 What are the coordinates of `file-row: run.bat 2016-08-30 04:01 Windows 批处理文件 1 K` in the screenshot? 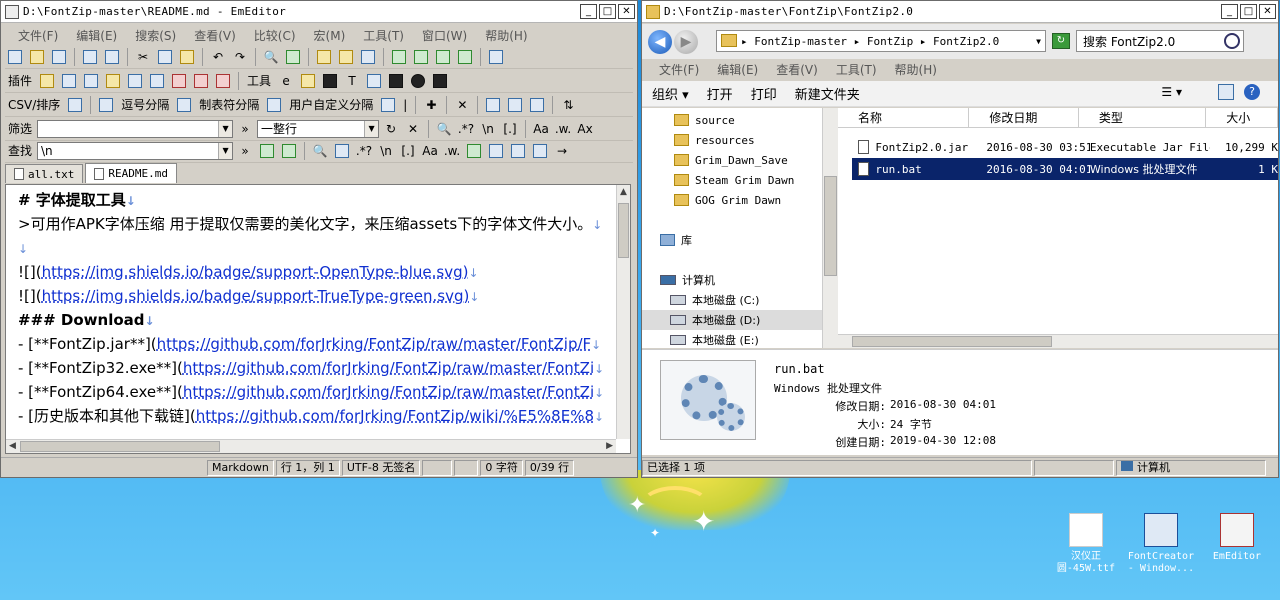 It's located at (1065, 169).